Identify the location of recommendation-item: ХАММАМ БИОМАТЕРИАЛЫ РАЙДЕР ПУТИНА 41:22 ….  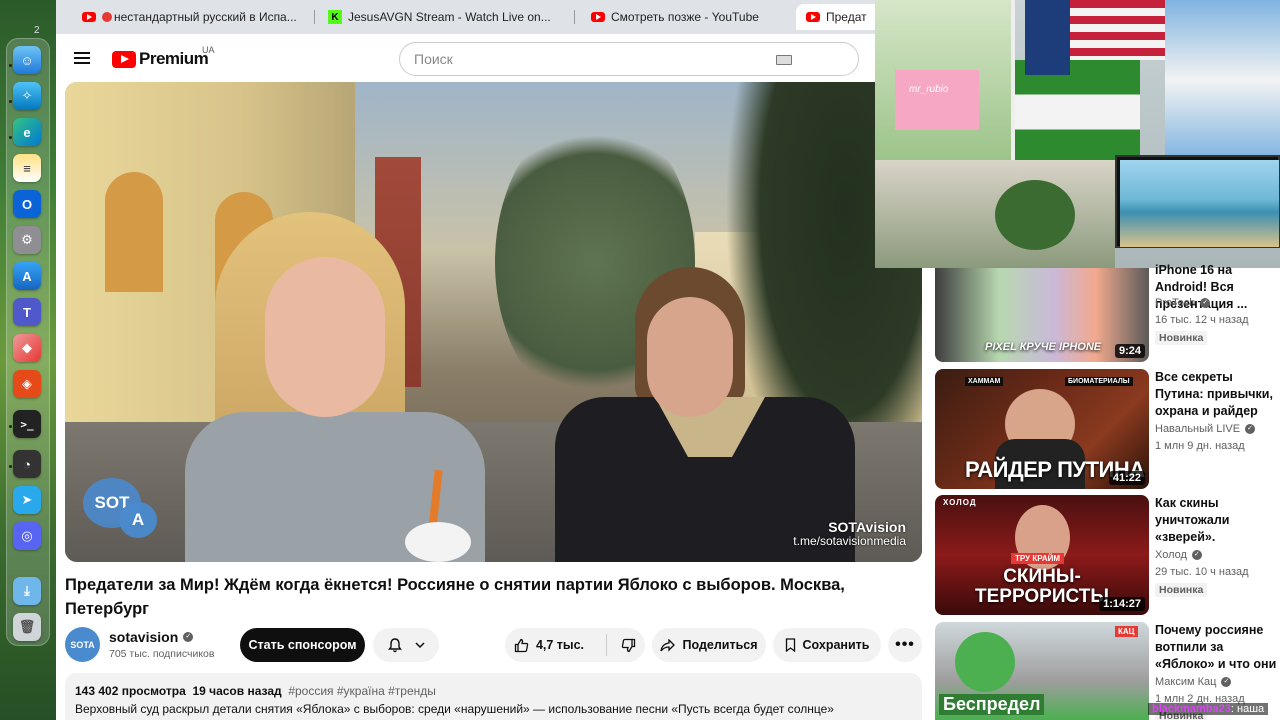
(1107, 429).